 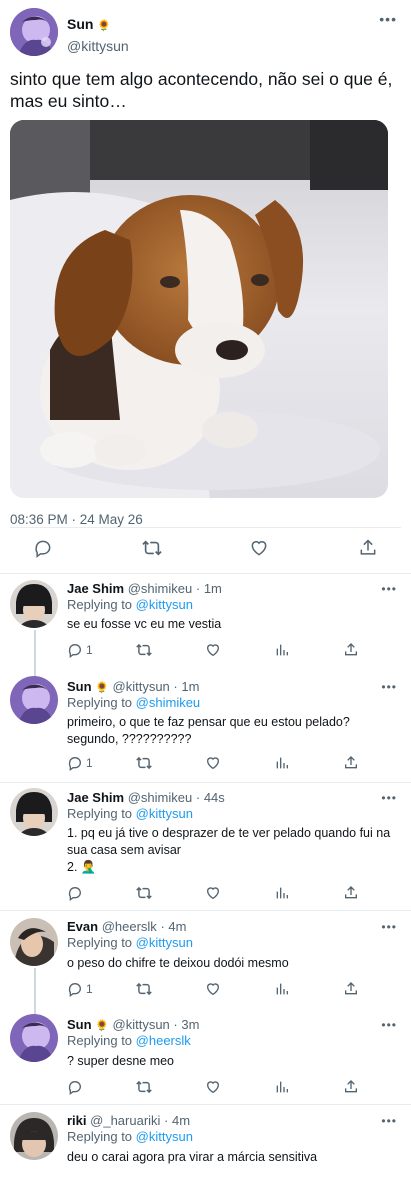 What do you see at coordinates (89, 24) in the screenshot?
I see `author-name: Sun 🌻` at bounding box center [89, 24].